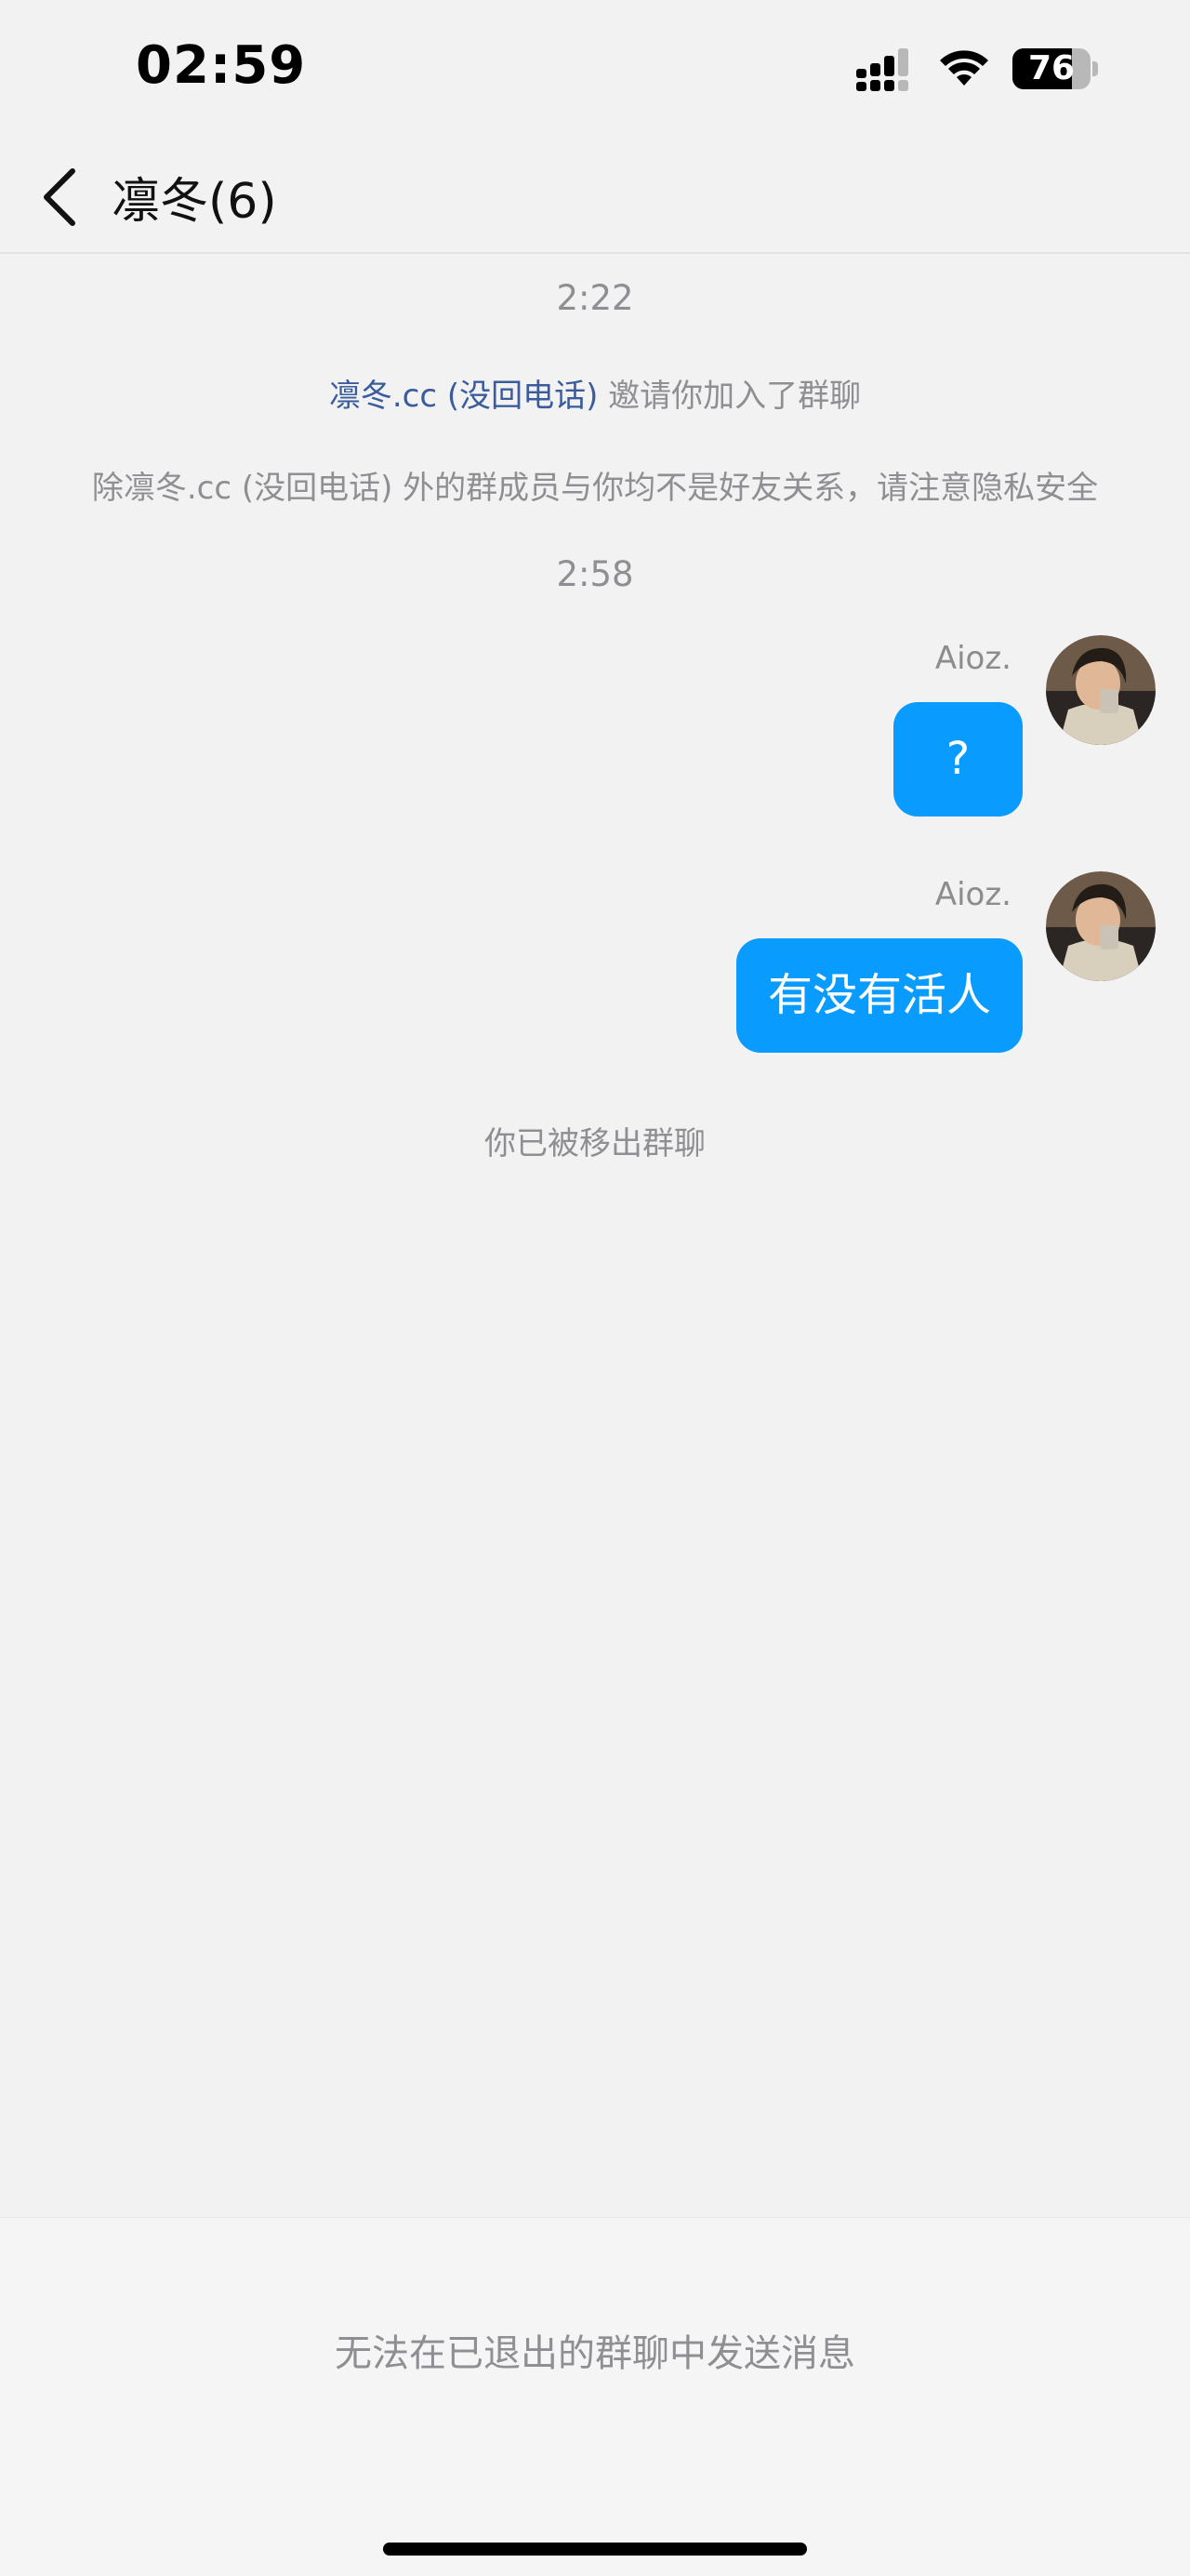 This screenshot has width=1190, height=2576. I want to click on privacy-notice: 除凛冬.cc (没回电话) 外的群成员与你均不是好友关系，请注意隐私安全, so click(595, 488).